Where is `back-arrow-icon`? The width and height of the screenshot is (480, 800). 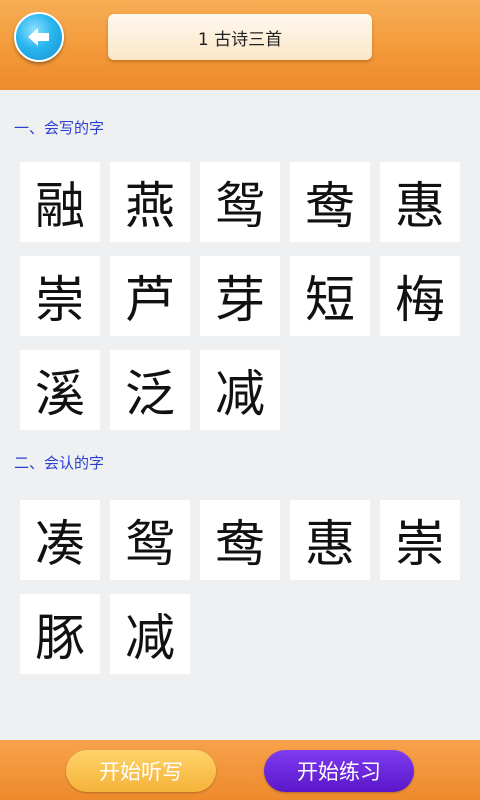 back-arrow-icon is located at coordinates (38, 37).